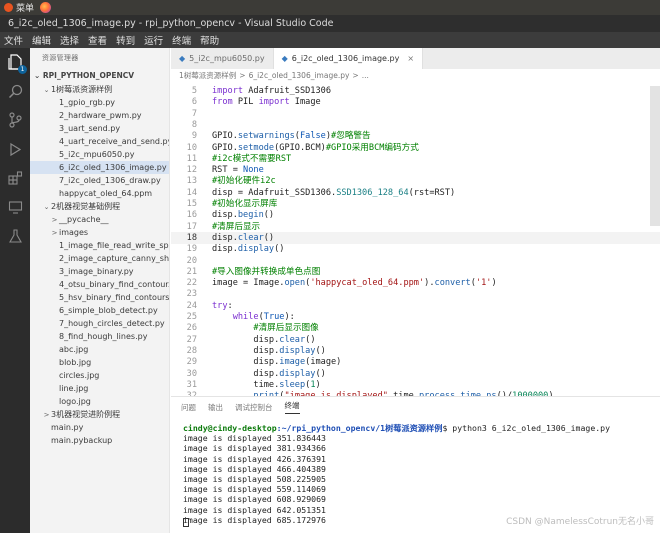 The height and width of the screenshot is (533, 660). I want to click on editor-tab: ◆ 5_i2c_mpu6050.py, so click(222, 58).